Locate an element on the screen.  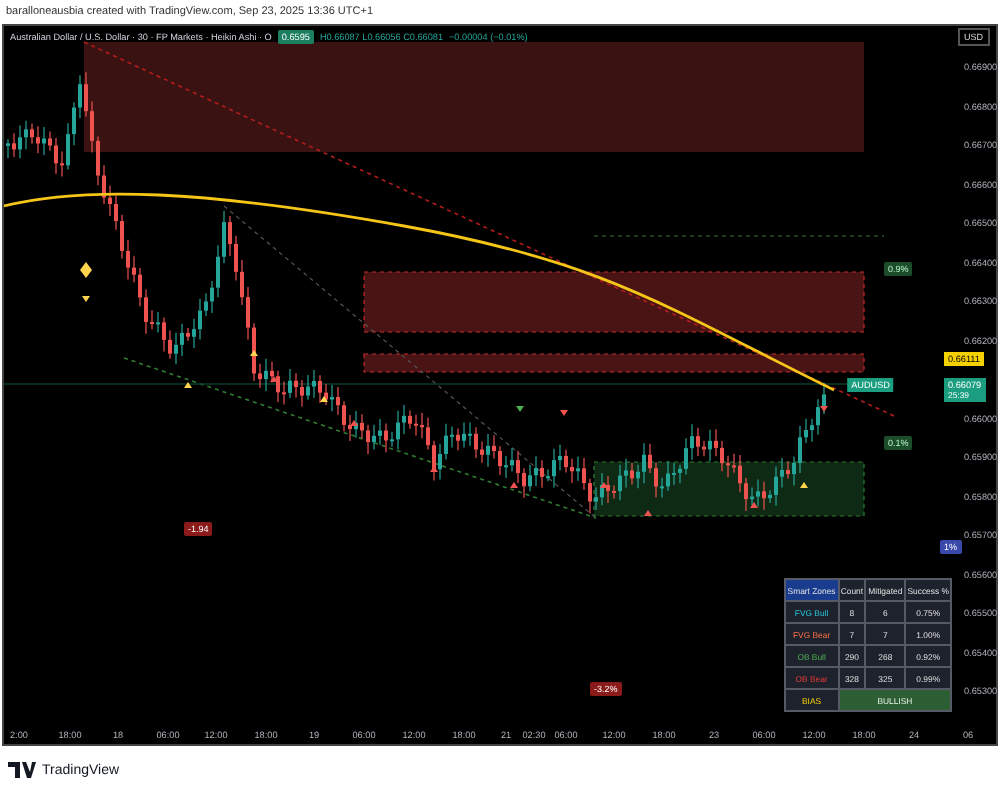
tradingview-logo-icon is located at coordinates (22, 770).